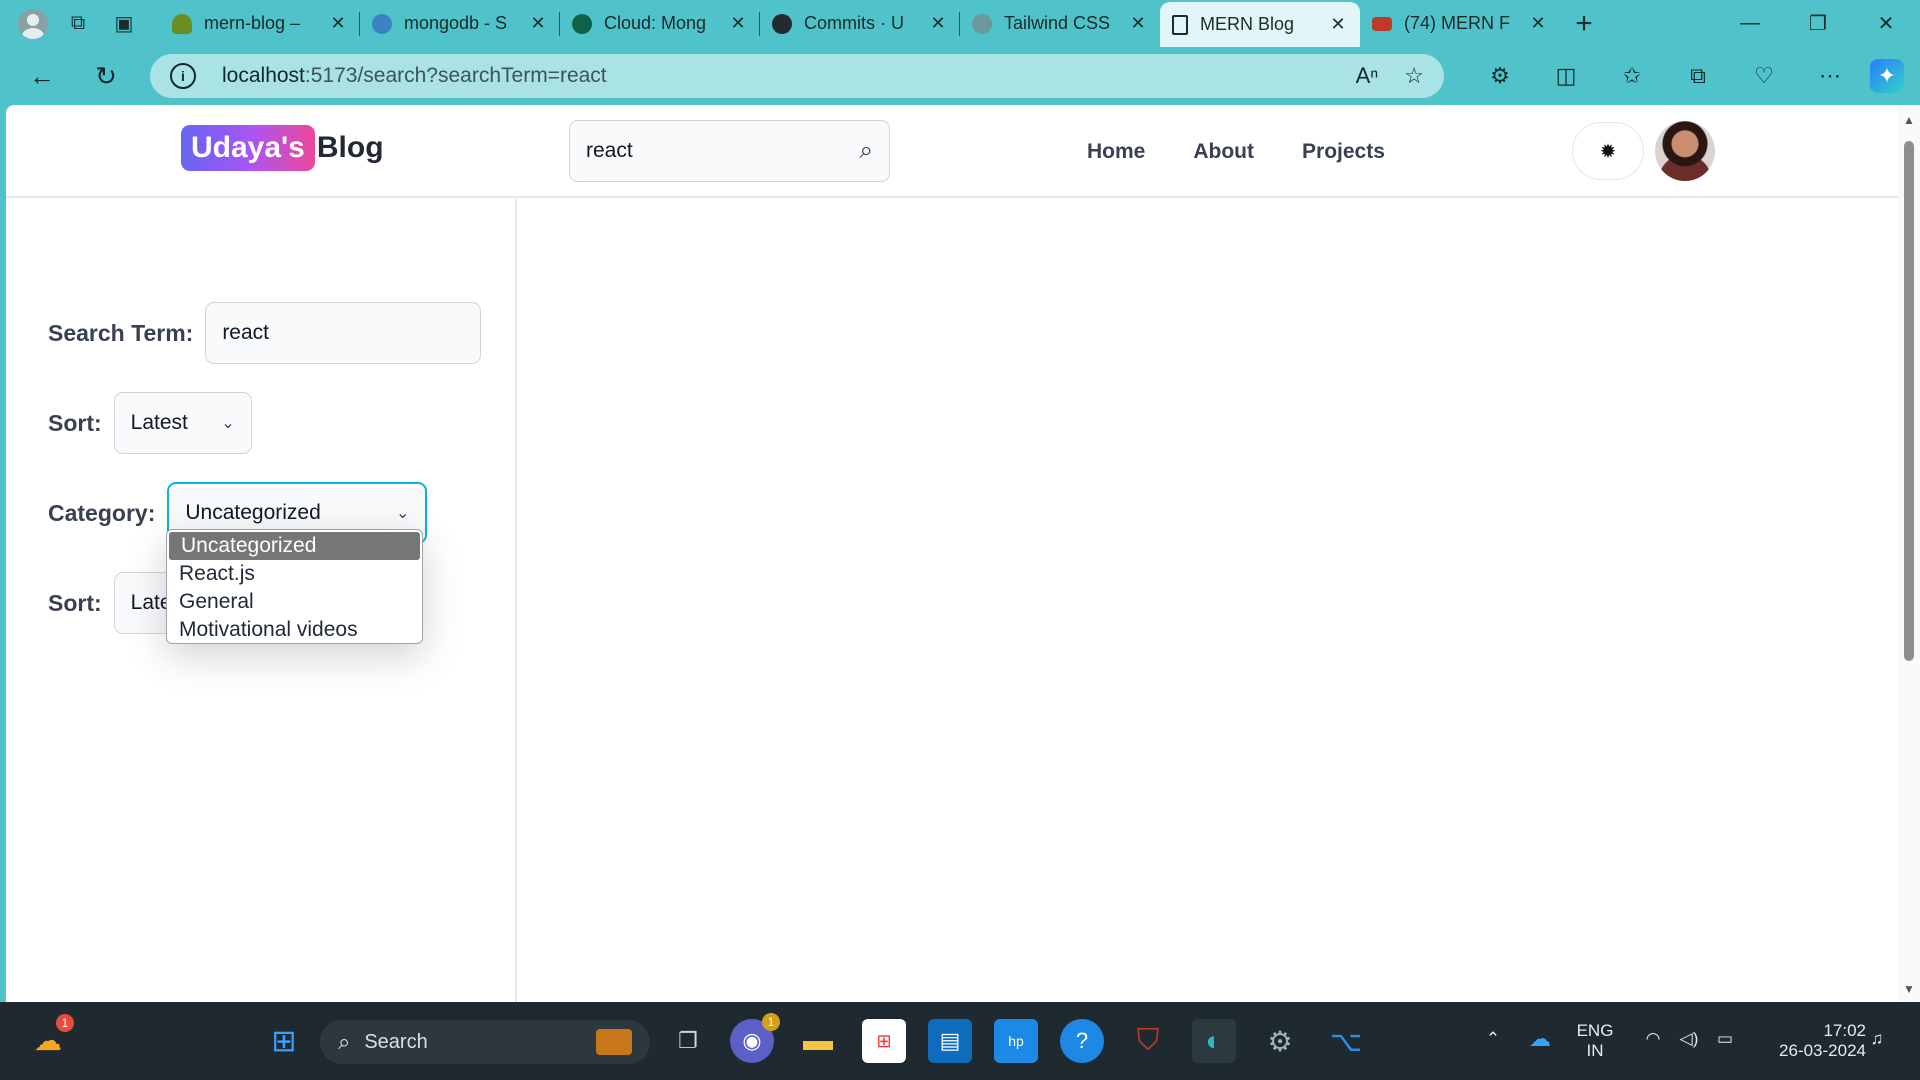 The image size is (1920, 1080). What do you see at coordinates (1148, 1041) in the screenshot?
I see `mcafee-icon: ⛉` at bounding box center [1148, 1041].